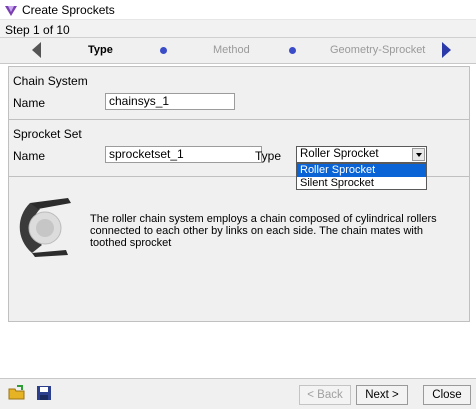  Describe the element at coordinates (29, 156) in the screenshot. I see `sprocket-name-label: Name` at that location.